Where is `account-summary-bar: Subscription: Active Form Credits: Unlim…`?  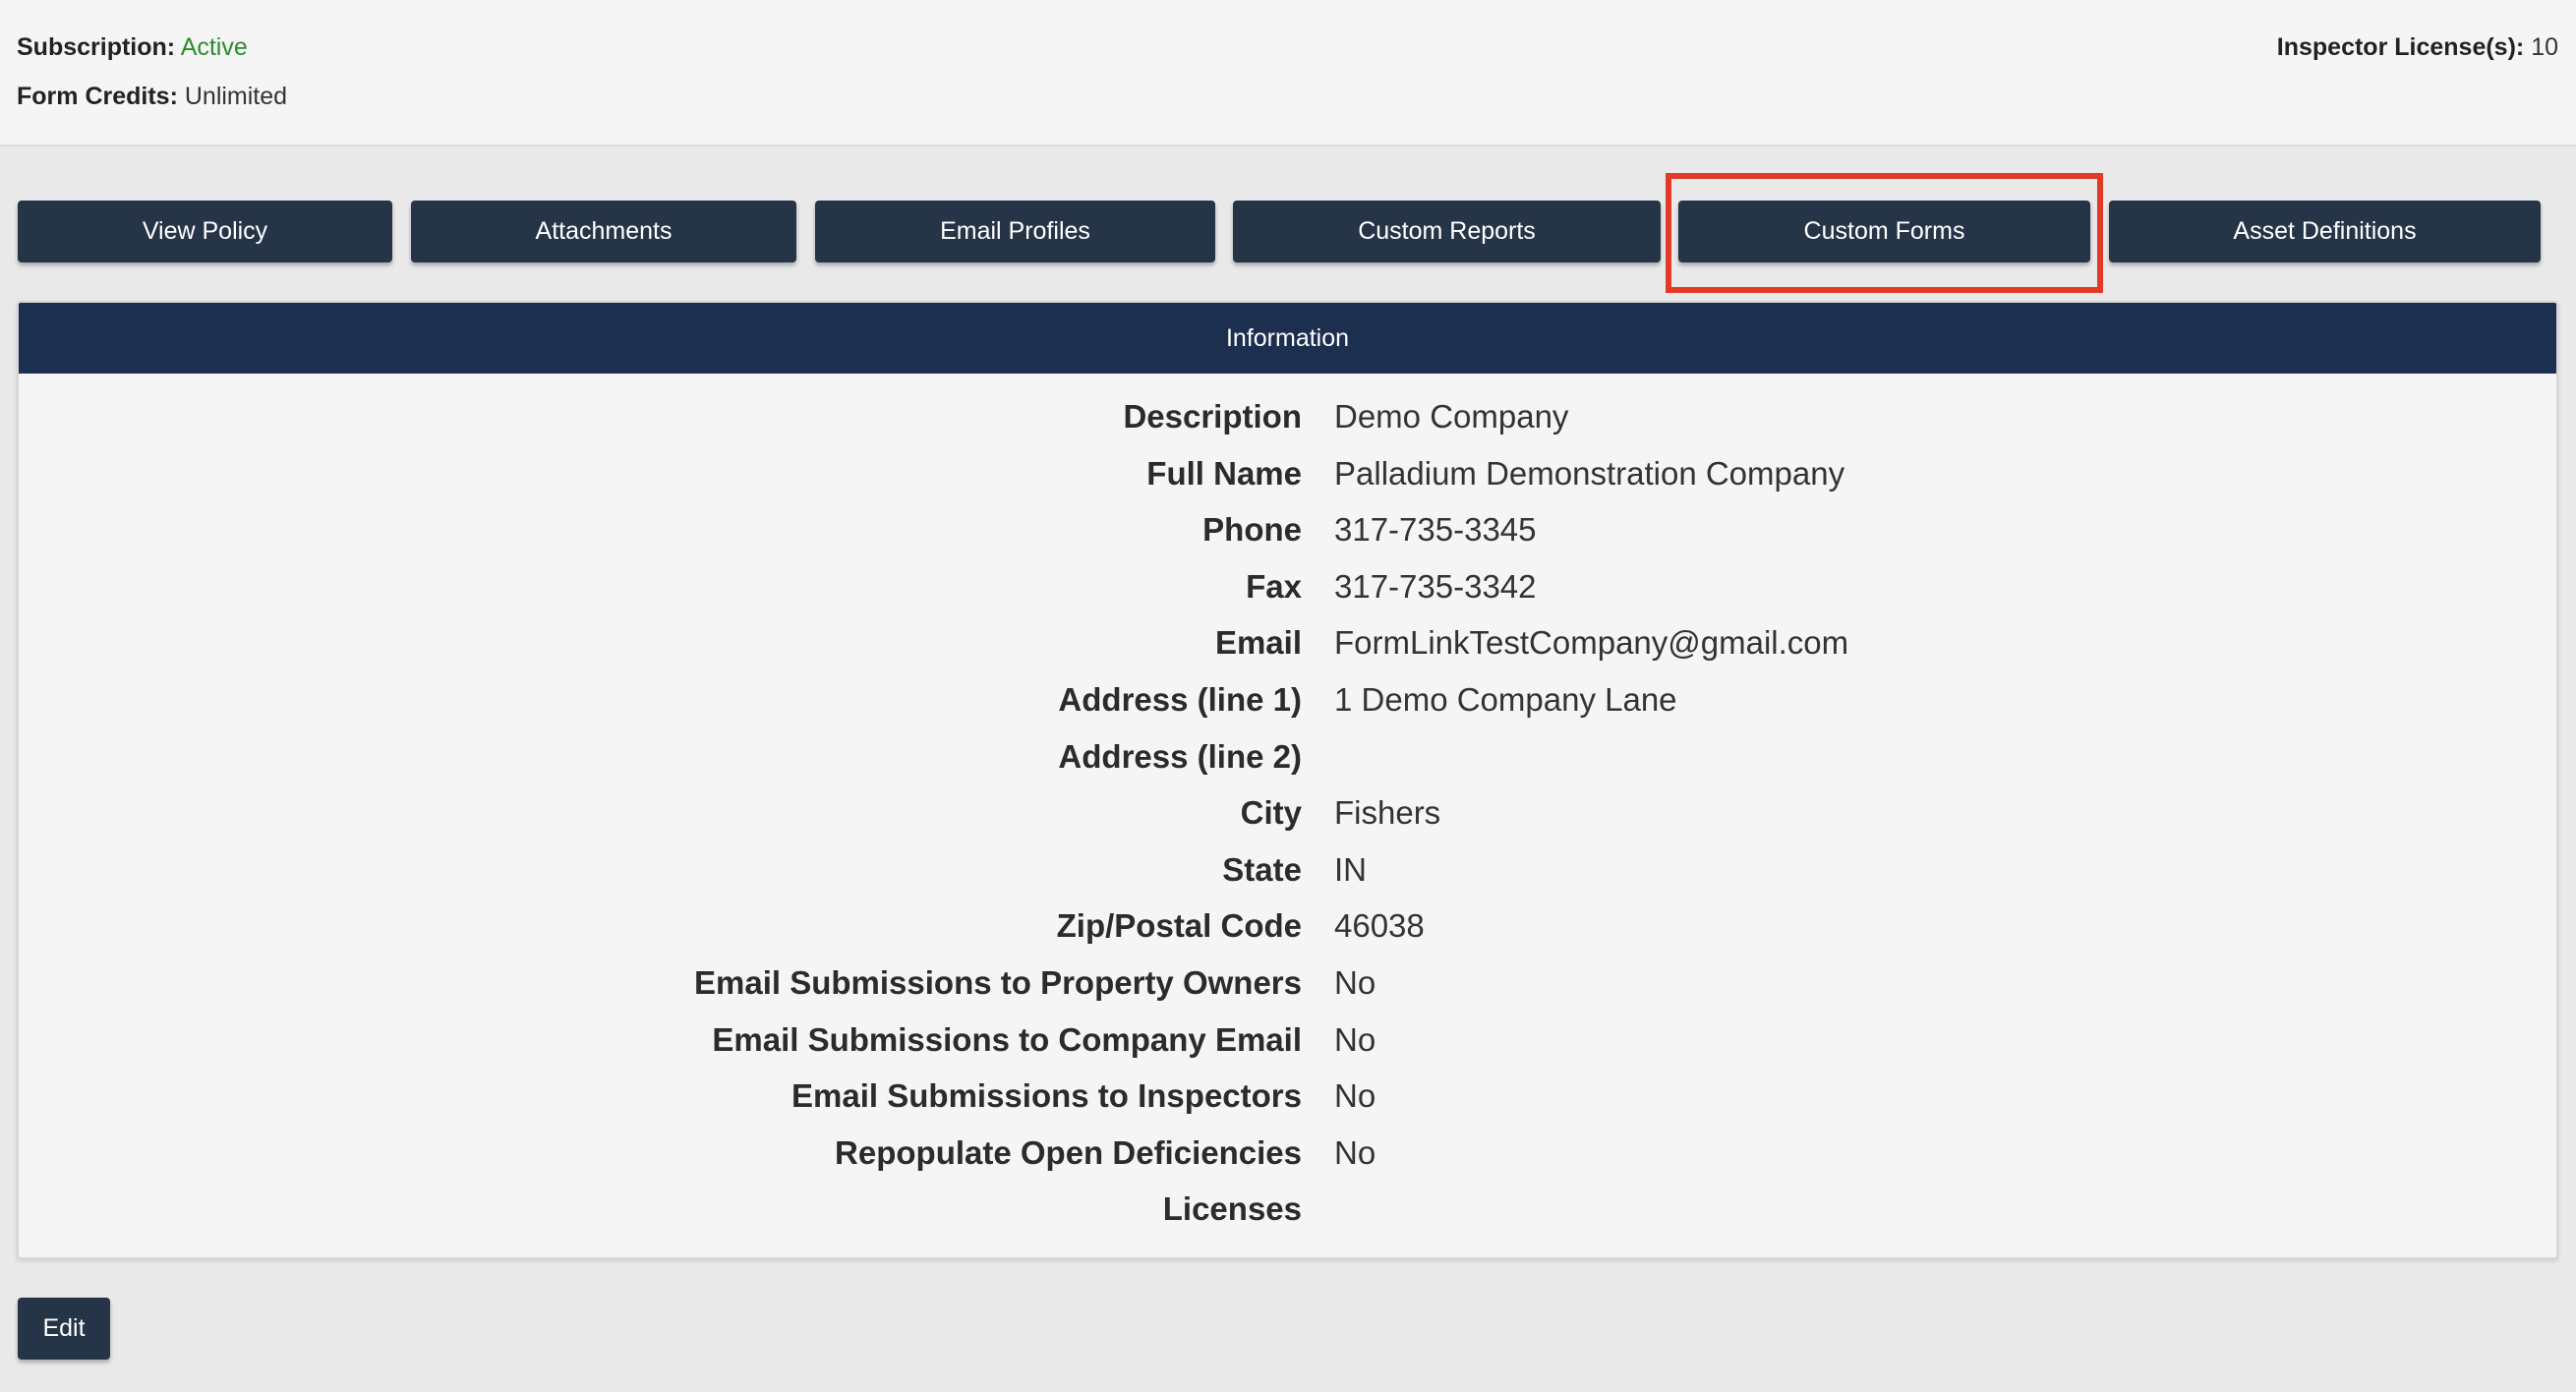 account-summary-bar: Subscription: Active Form Credits: Unlim… is located at coordinates (1288, 73).